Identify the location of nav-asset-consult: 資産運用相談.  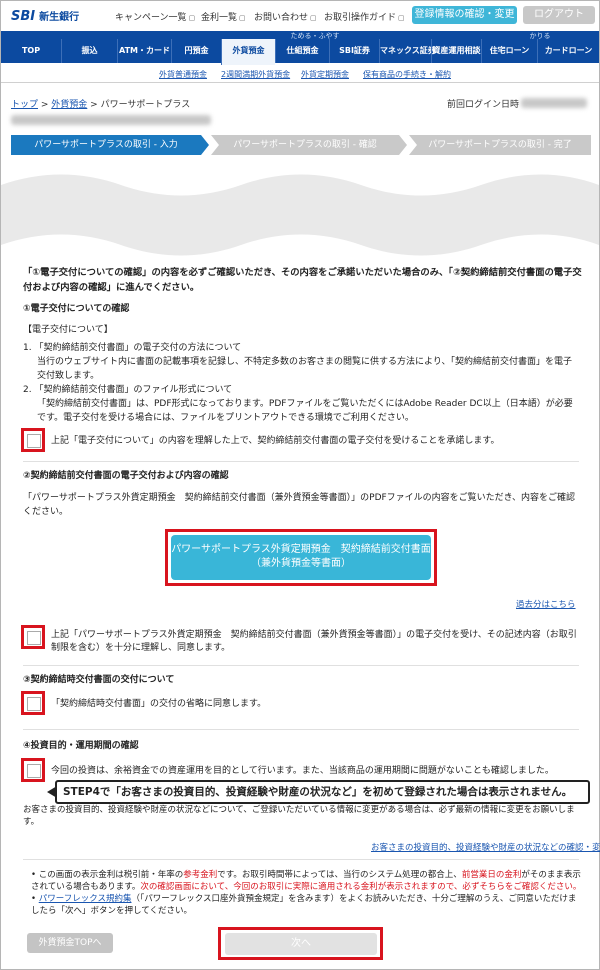
(456, 51).